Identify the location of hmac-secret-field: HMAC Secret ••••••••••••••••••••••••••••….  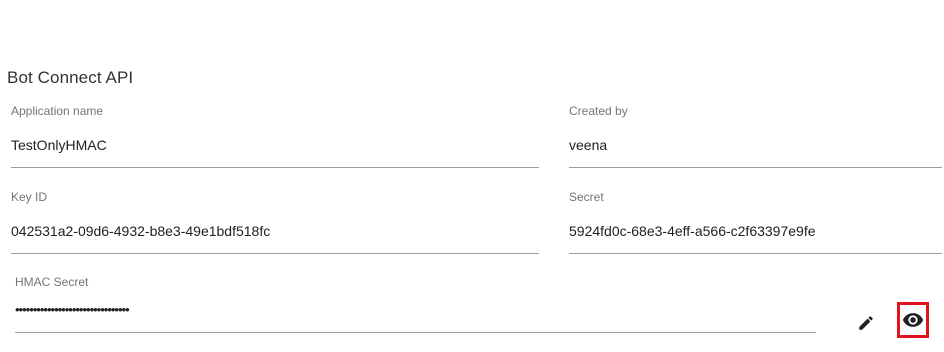
(415, 304).